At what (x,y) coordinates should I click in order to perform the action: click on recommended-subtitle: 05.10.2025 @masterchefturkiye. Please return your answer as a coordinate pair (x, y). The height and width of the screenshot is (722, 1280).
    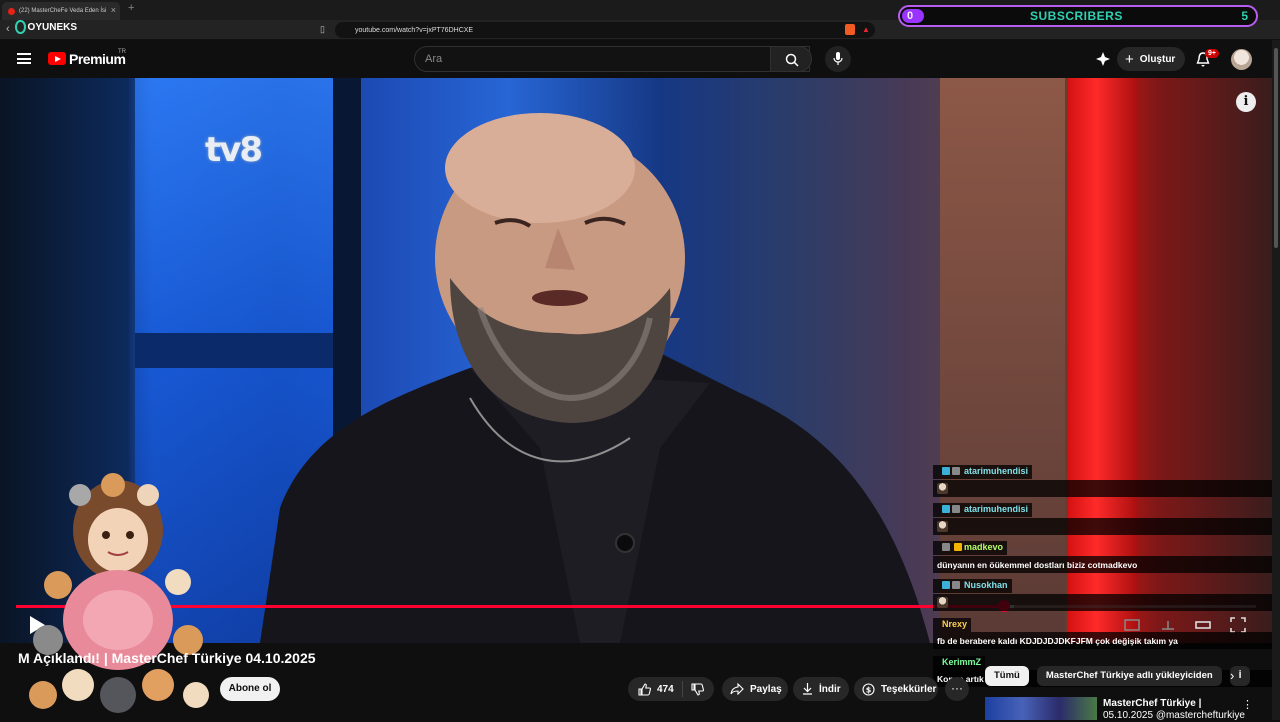
    Looking at the image, I should click on (1174, 715).